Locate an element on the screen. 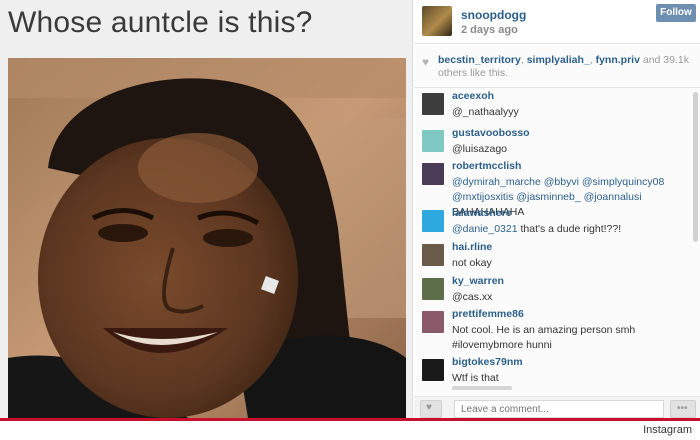  comment-text: Wtf is that is located at coordinates (475, 378).